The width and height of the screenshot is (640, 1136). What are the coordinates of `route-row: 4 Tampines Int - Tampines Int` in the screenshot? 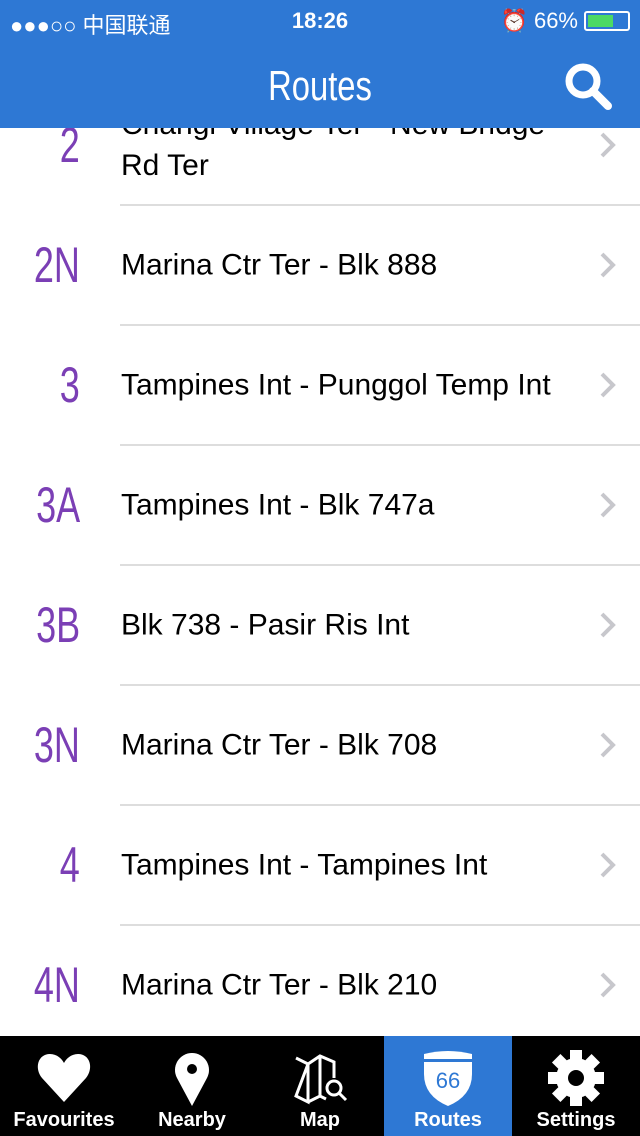 It's located at (320, 866).